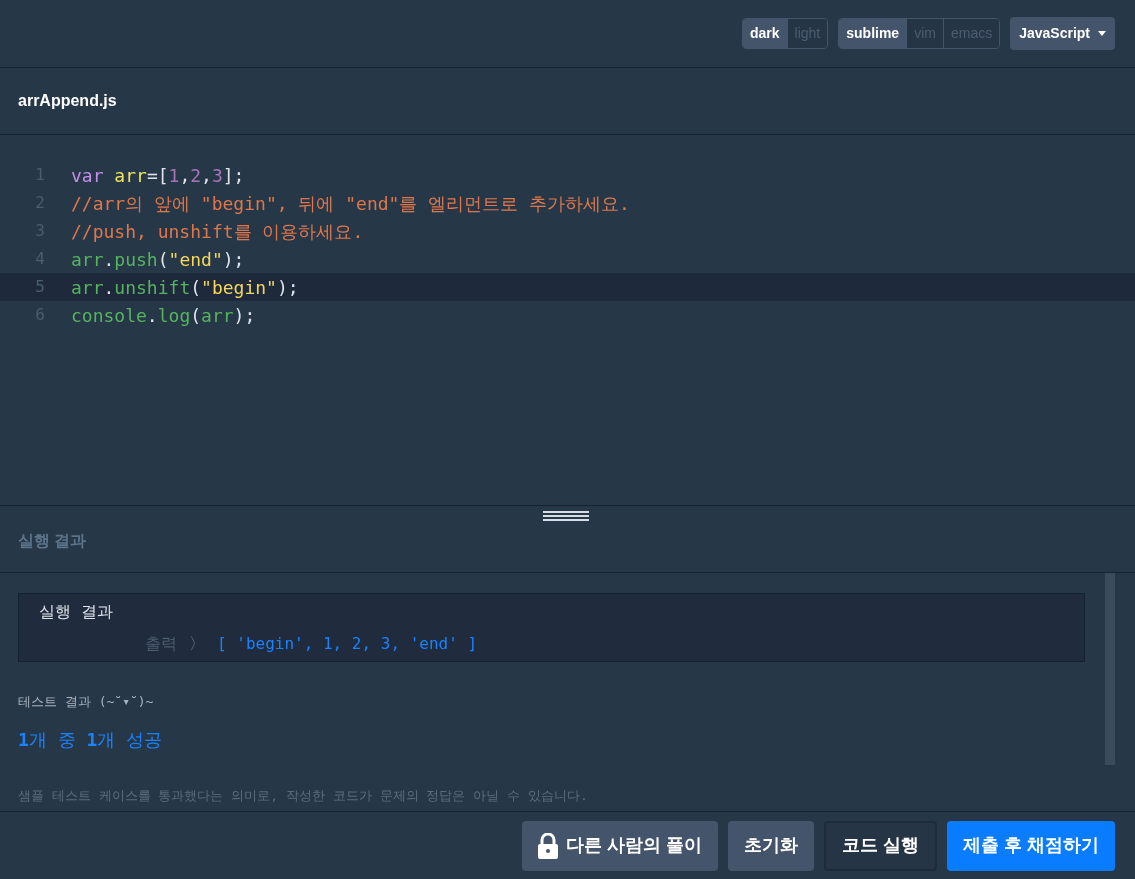  Describe the element at coordinates (619, 845) in the screenshot. I see `action-button: 다른 사람의 풀이` at that location.